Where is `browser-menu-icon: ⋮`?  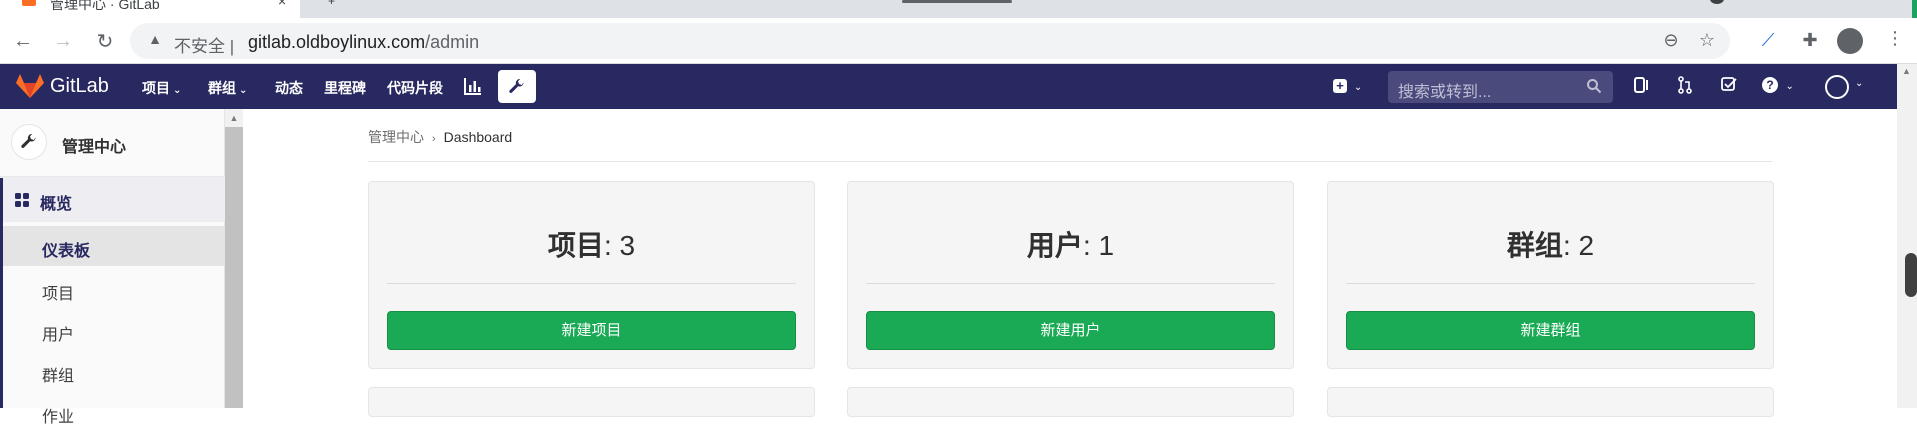
browser-menu-icon: ⋮ is located at coordinates (1895, 38).